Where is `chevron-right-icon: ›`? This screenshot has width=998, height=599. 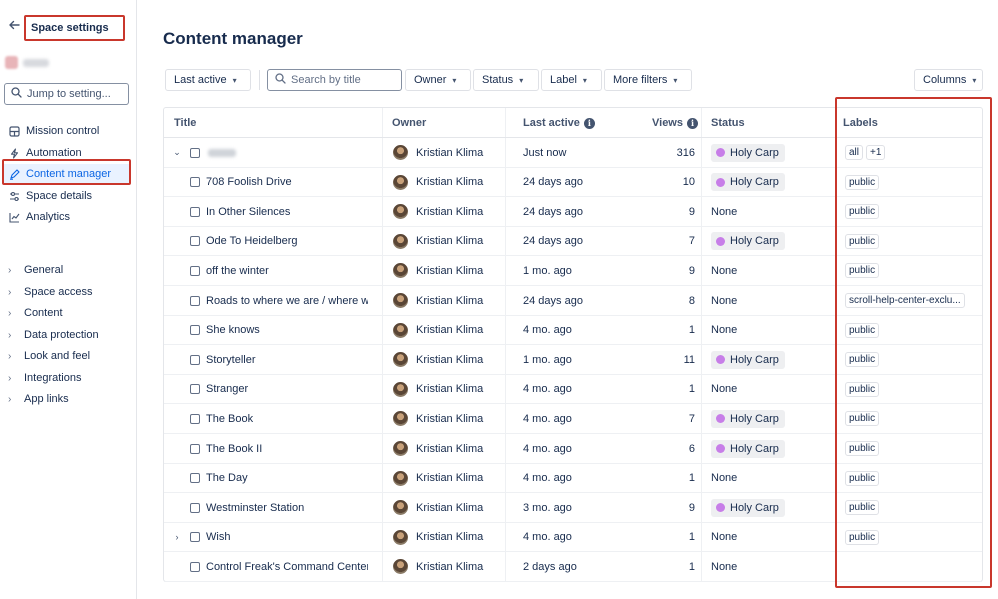
chevron-right-icon: › is located at coordinates (177, 537).